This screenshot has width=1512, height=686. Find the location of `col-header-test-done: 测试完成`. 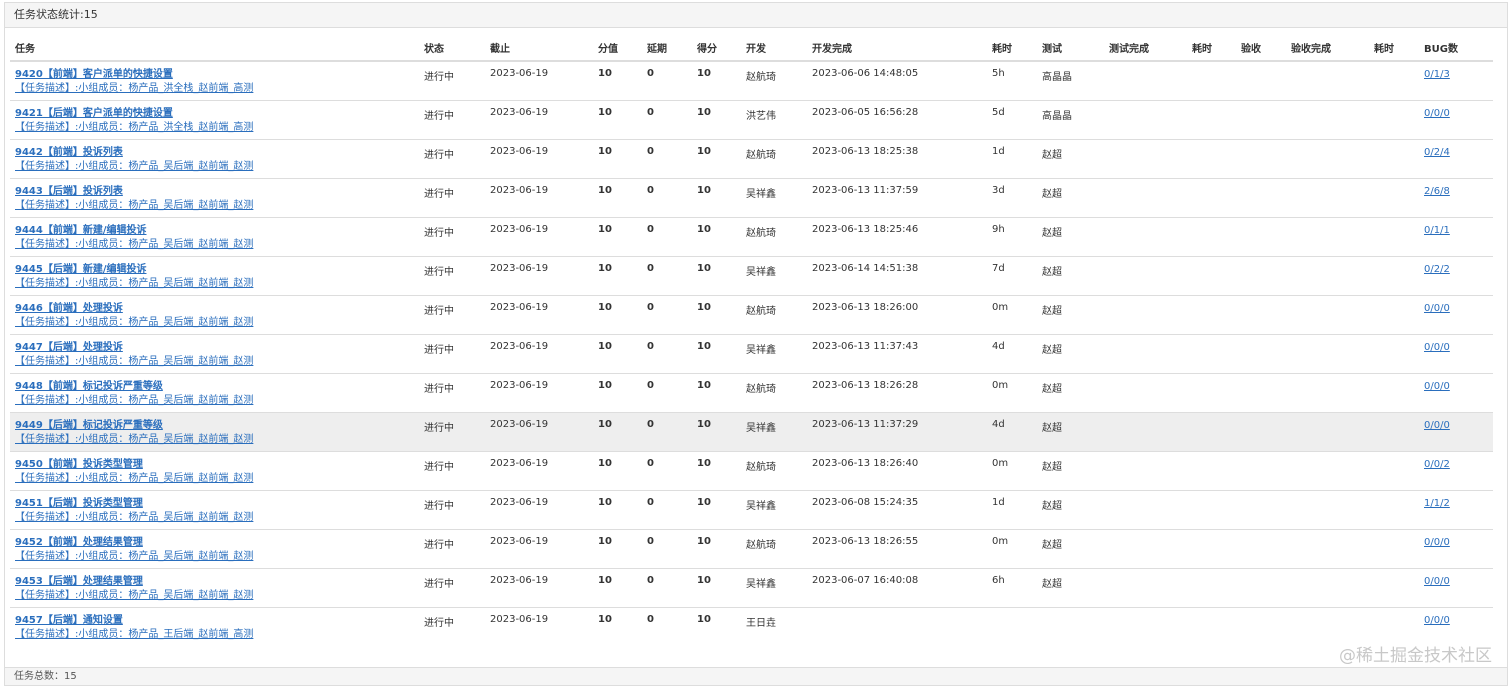

col-header-test-done: 测试完成 is located at coordinates (1145, 48).